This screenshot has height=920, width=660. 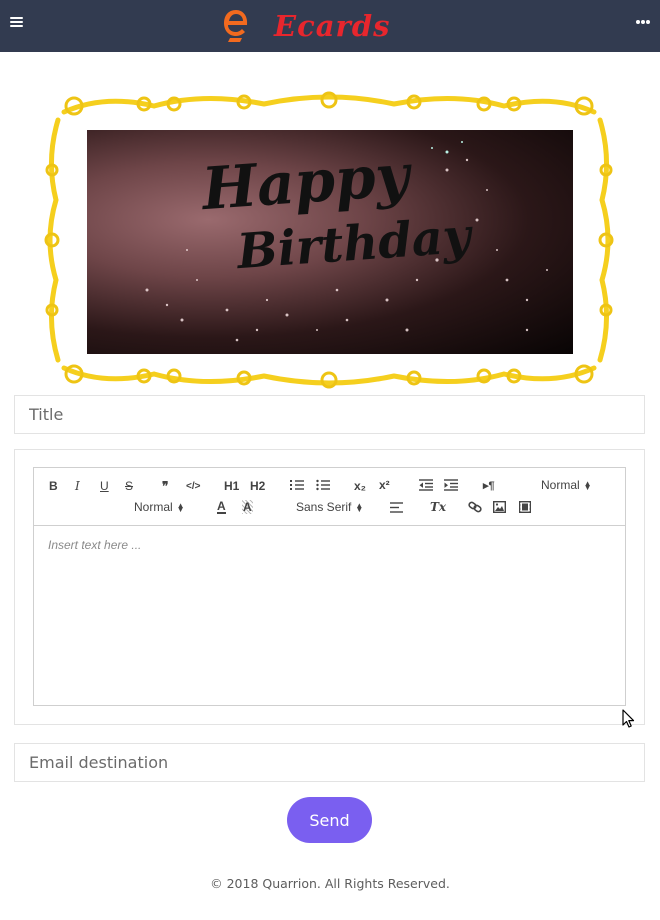 I want to click on size-select-value: Normal, so click(x=153, y=507).